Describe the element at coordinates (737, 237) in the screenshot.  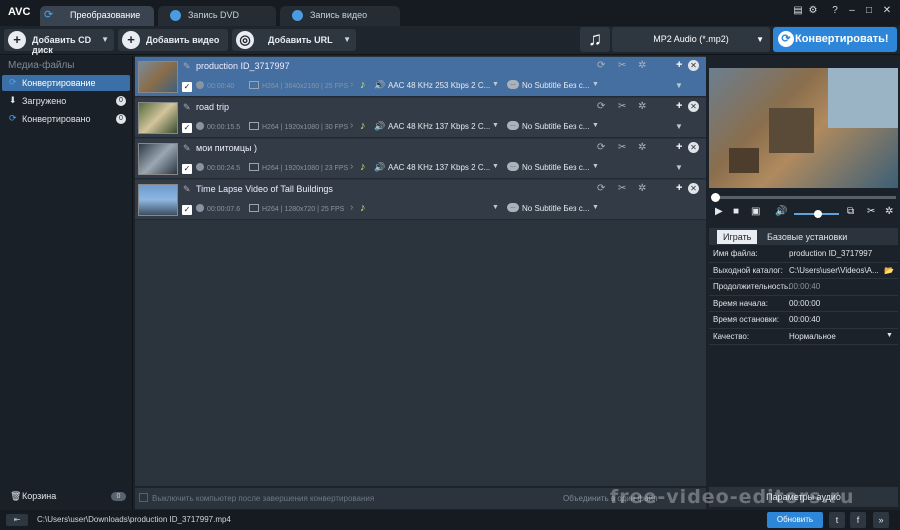
I see `tab-play: Играть` at that location.